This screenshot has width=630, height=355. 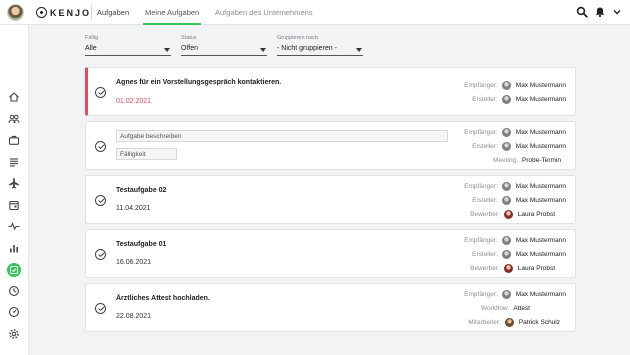 I want to click on task-due-date: 01.02.2021, so click(x=134, y=101).